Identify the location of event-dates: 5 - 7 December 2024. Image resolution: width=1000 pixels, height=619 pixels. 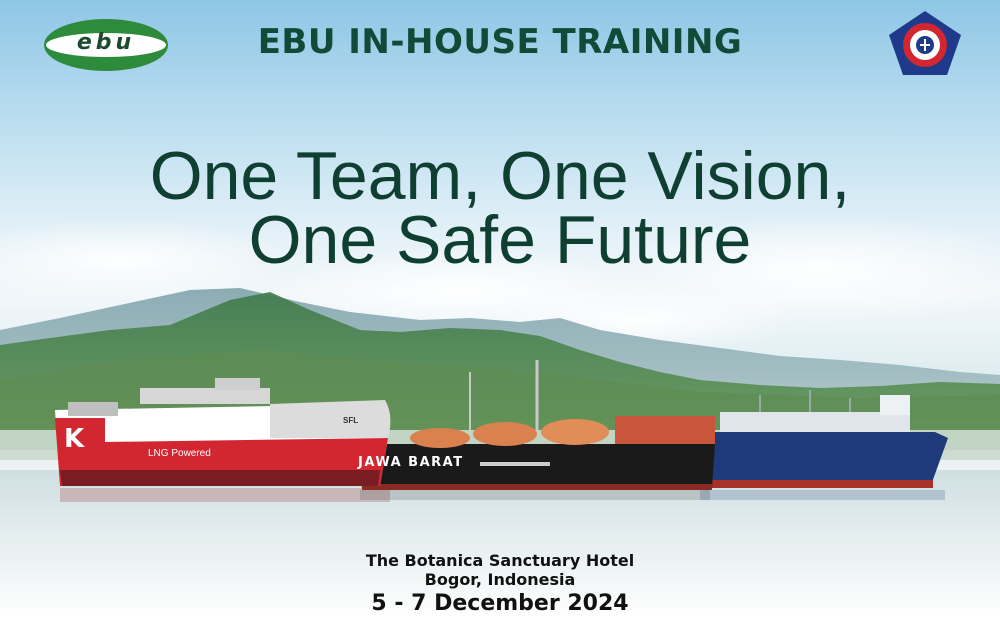
(500, 603).